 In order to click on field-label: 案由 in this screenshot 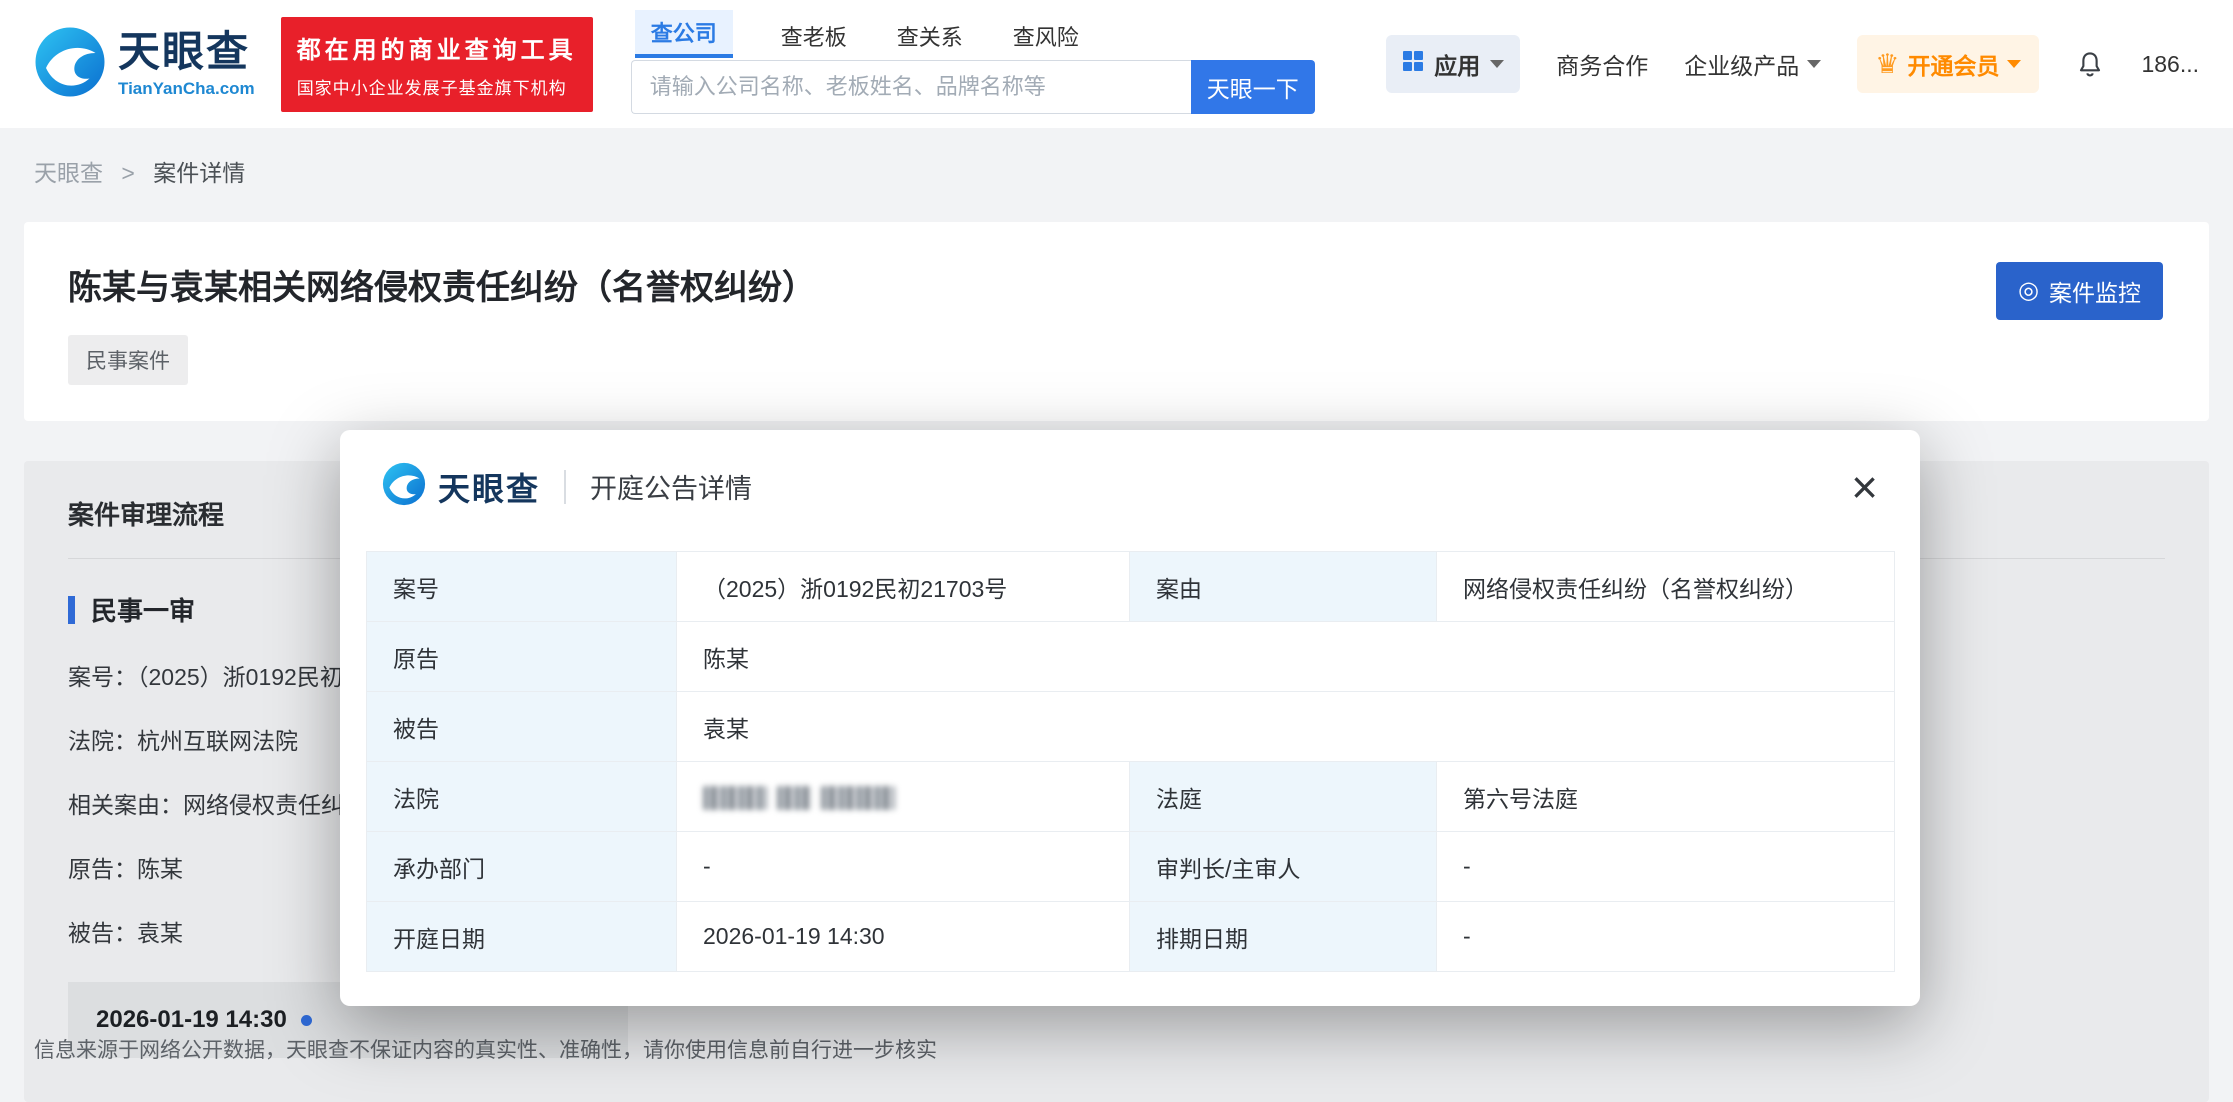, I will do `click(1283, 586)`.